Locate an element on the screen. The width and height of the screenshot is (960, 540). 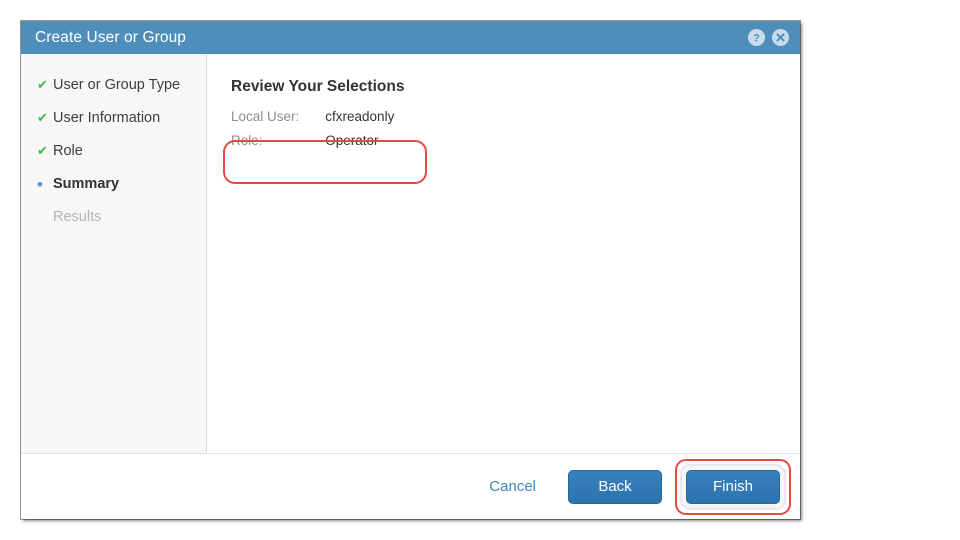
dialog-title: Create User or Group is located at coordinates (111, 37).